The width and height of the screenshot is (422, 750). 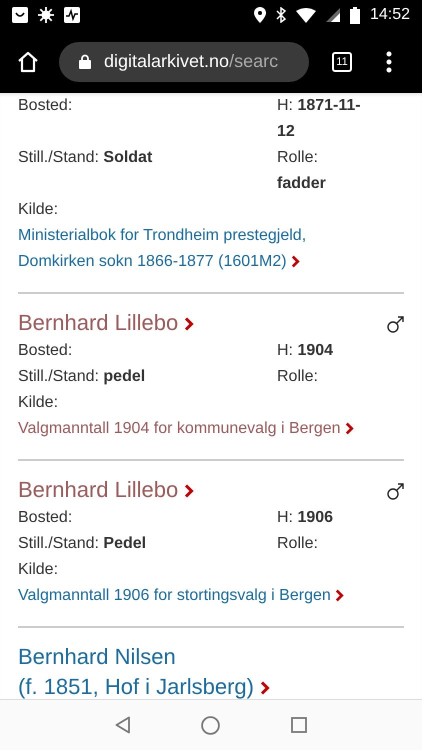 What do you see at coordinates (85, 61) in the screenshot?
I see `lock-icon` at bounding box center [85, 61].